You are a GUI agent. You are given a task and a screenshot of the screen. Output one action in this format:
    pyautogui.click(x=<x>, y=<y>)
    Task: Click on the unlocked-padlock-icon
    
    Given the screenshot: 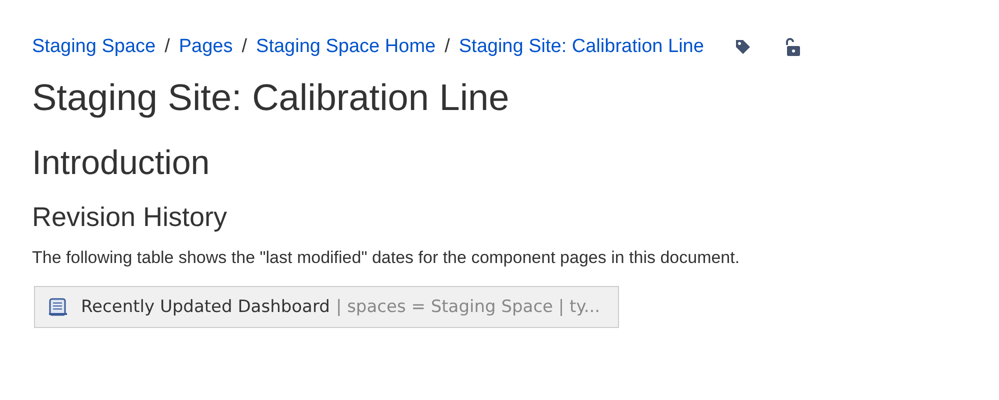 What is the action you would take?
    pyautogui.click(x=793, y=47)
    